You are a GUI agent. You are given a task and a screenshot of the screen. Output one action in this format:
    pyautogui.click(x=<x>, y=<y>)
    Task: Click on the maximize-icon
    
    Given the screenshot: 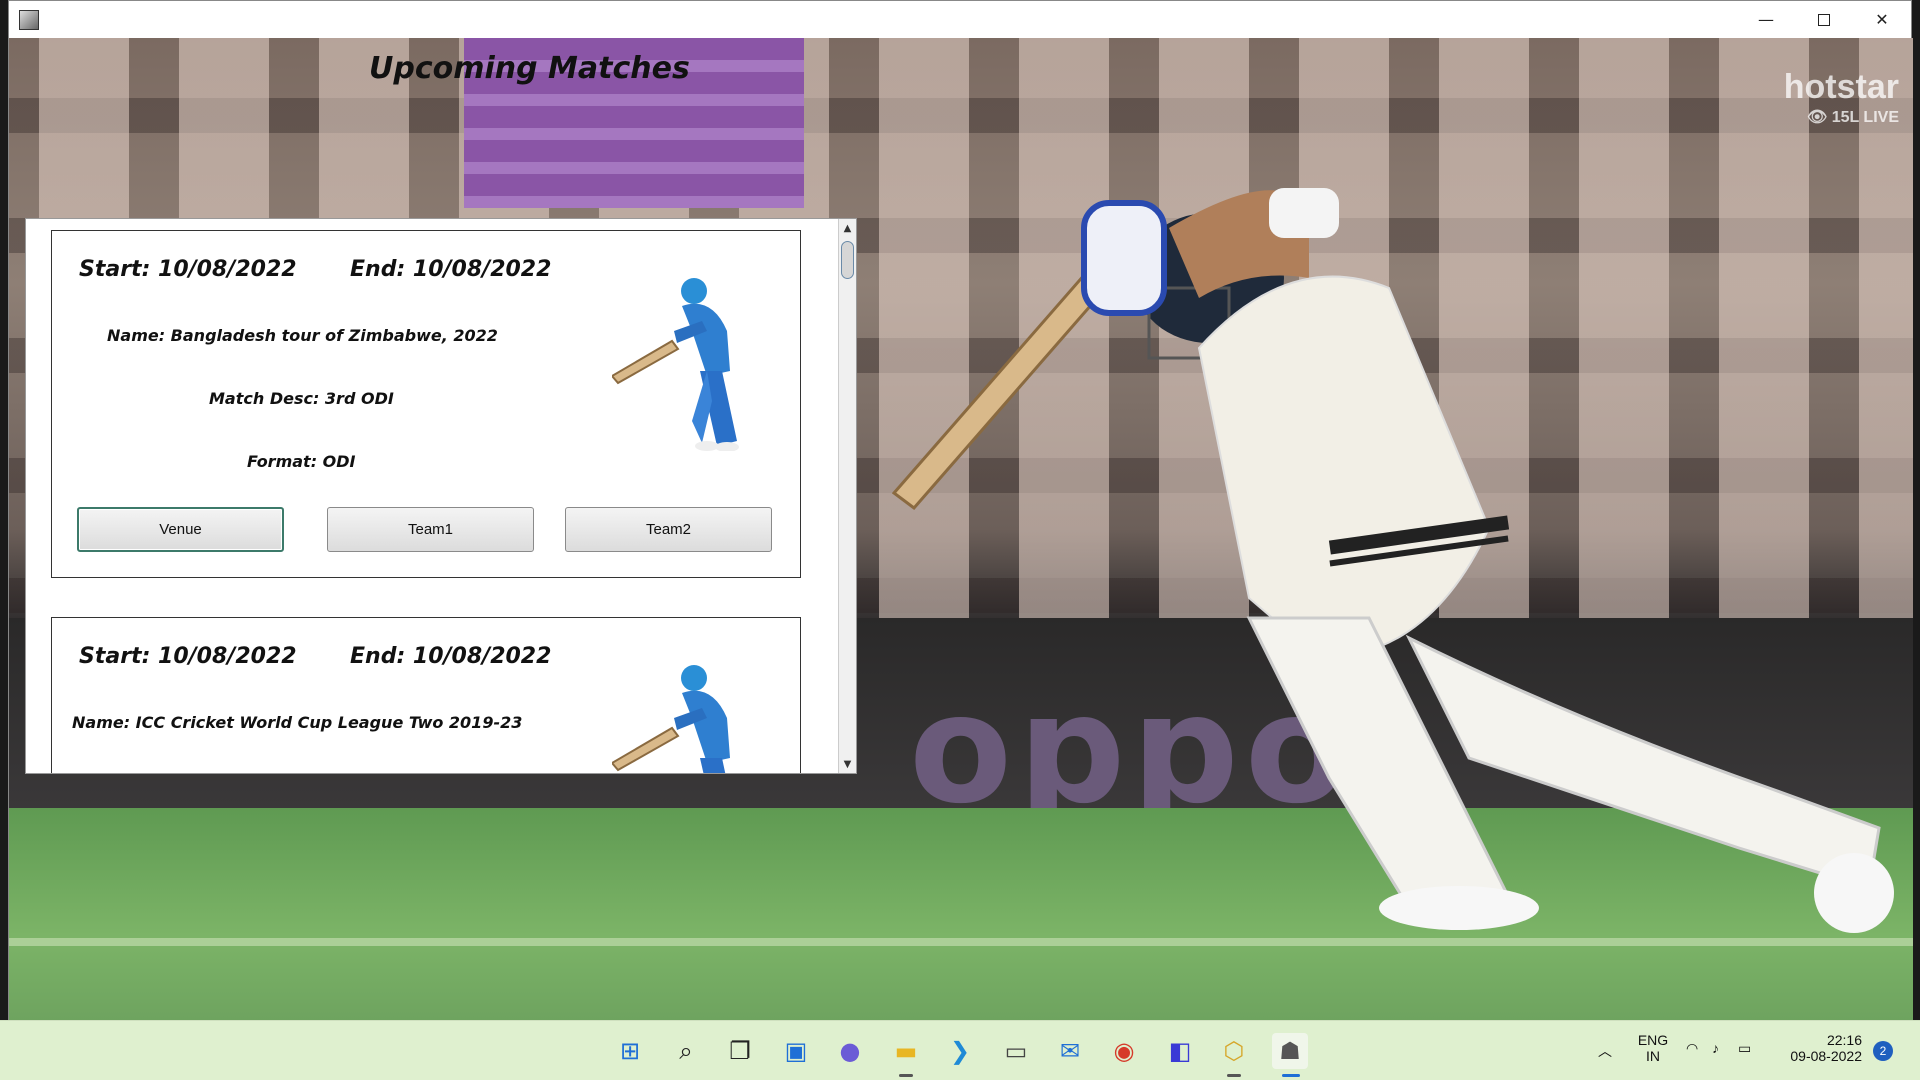 What is the action you would take?
    pyautogui.click(x=1824, y=19)
    